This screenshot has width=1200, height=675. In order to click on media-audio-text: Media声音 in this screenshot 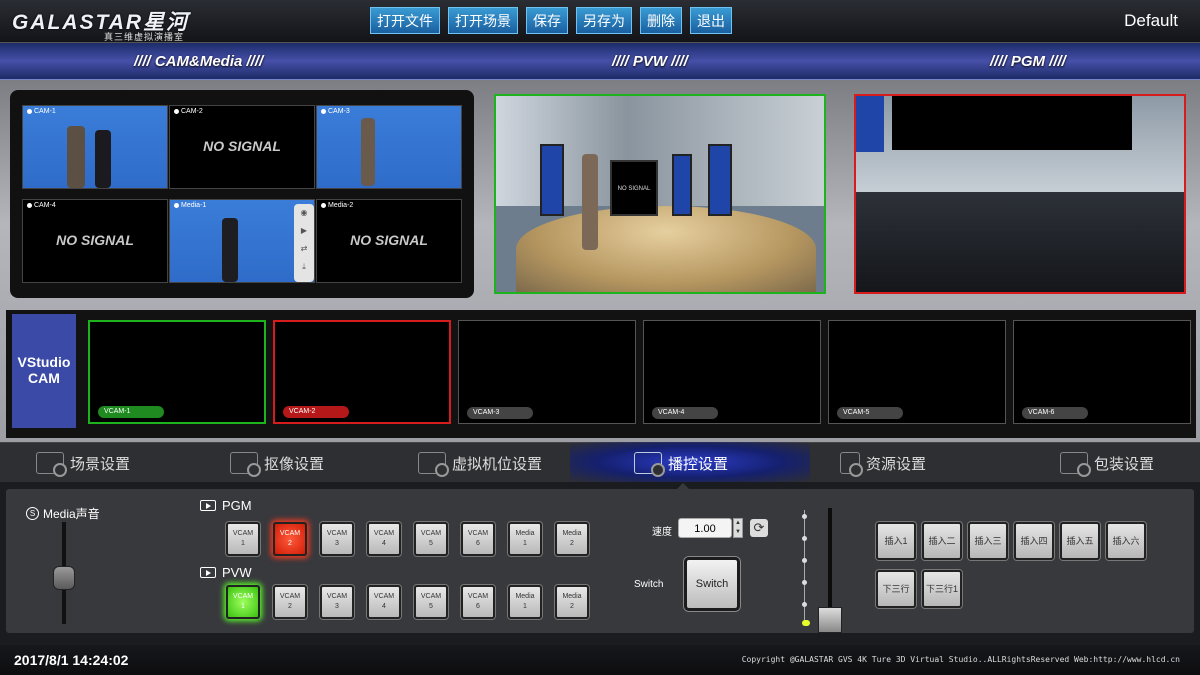, I will do `click(71, 514)`.